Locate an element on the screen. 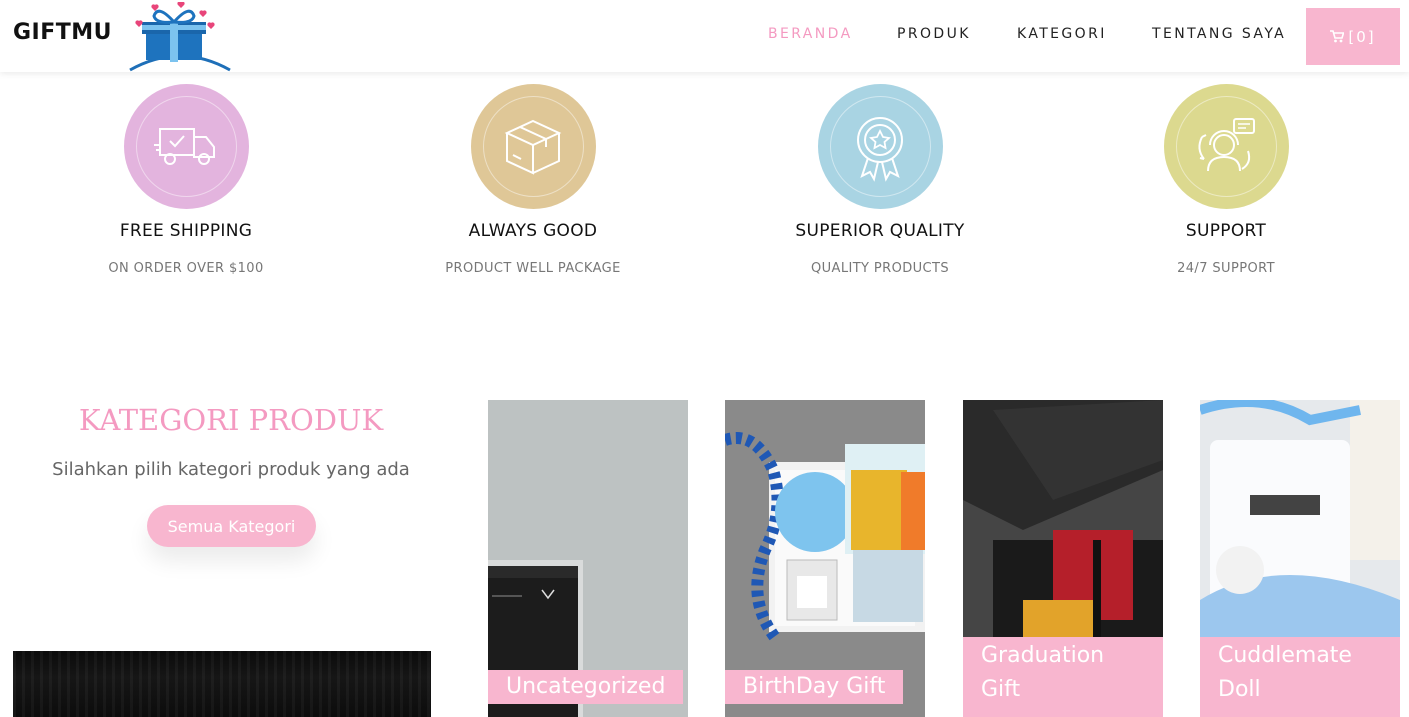  headset-icon is located at coordinates (1226, 144).